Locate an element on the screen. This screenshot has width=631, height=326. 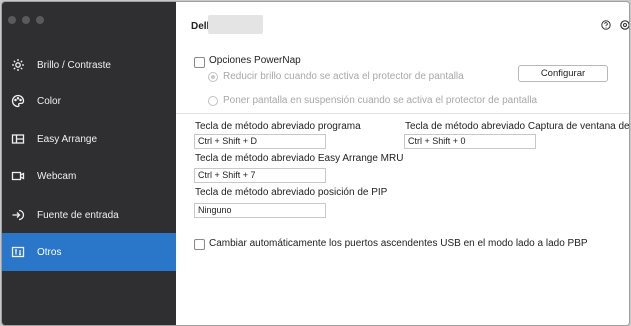
configure-button-label: Configurar is located at coordinates (563, 73).